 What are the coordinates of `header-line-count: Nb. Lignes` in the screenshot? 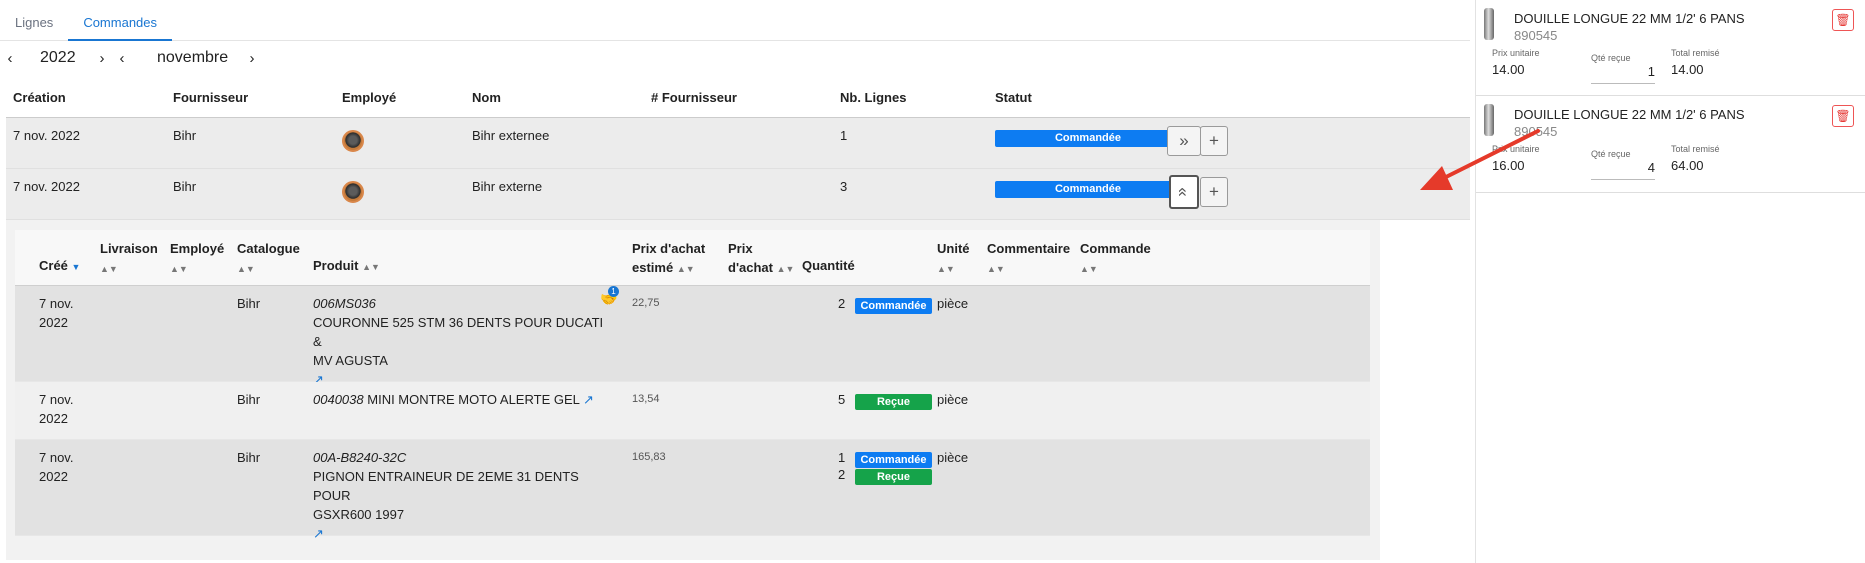 It's located at (873, 98).